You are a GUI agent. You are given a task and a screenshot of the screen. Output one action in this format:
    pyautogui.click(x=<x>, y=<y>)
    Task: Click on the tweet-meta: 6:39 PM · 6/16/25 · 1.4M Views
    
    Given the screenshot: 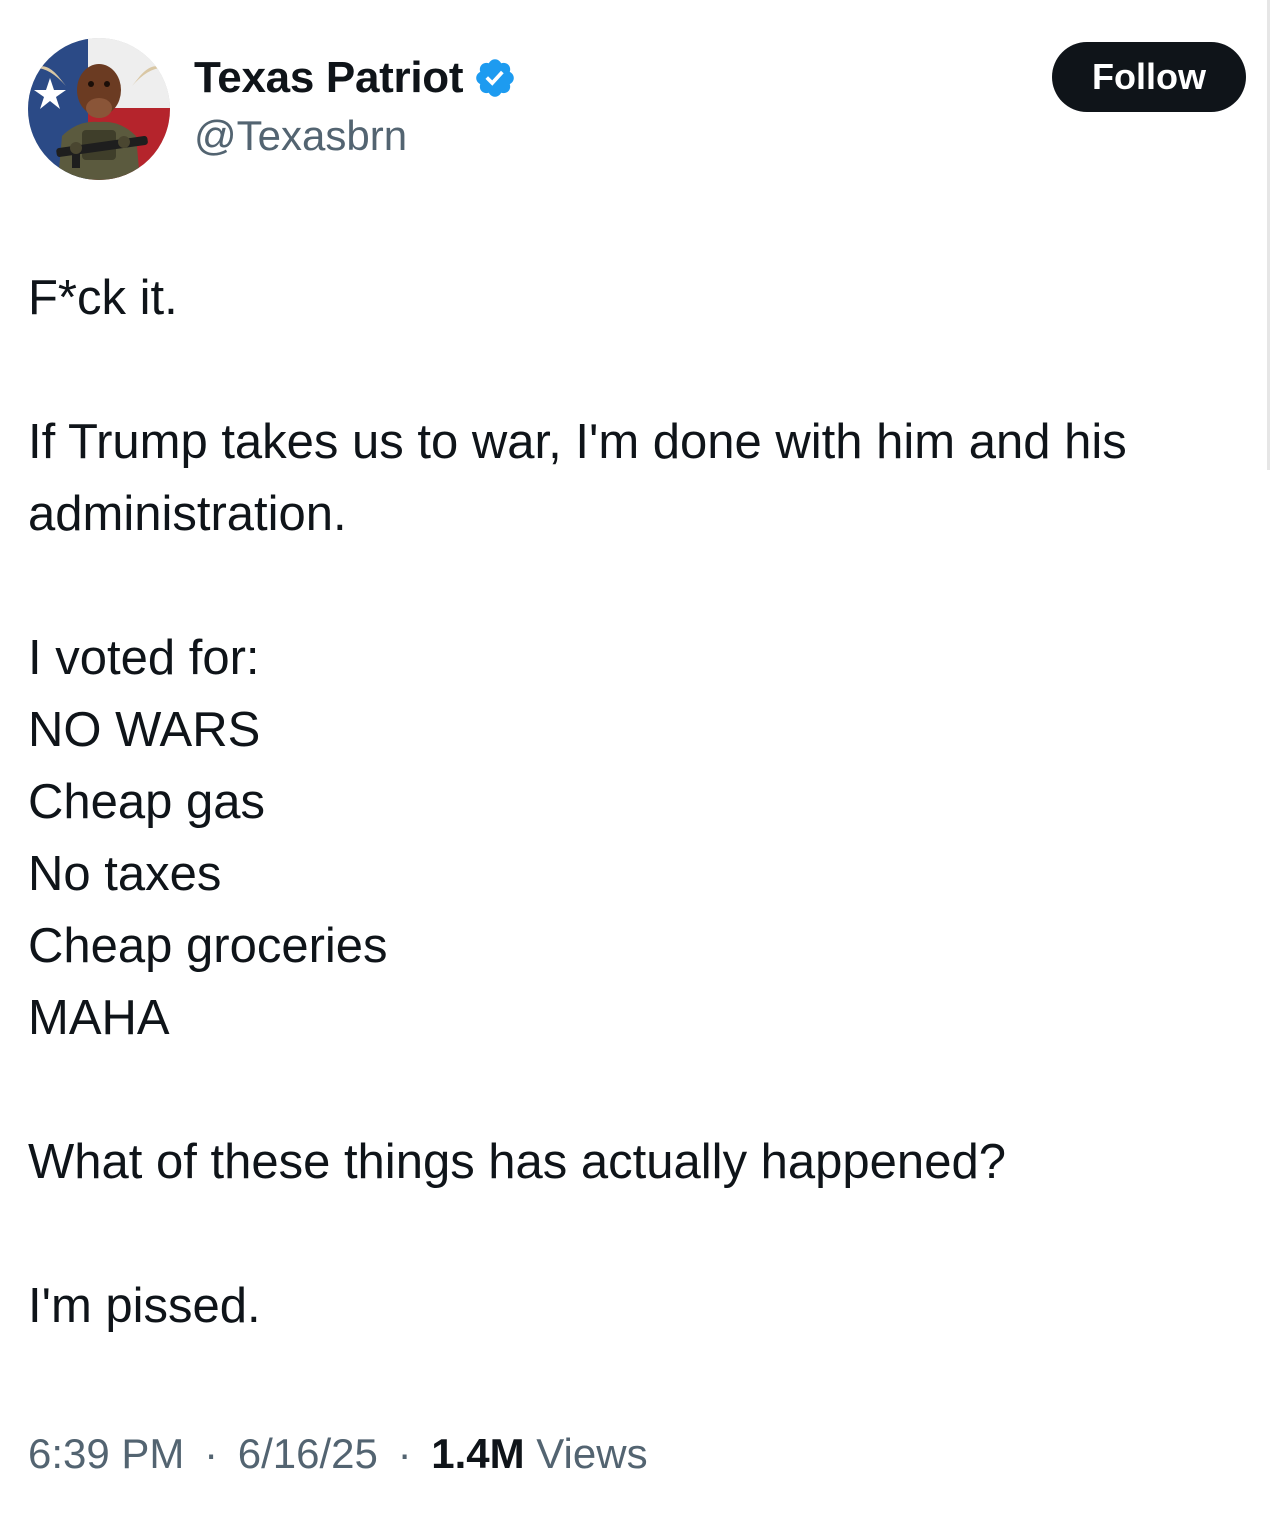 What is the action you would take?
    pyautogui.click(x=338, y=1454)
    